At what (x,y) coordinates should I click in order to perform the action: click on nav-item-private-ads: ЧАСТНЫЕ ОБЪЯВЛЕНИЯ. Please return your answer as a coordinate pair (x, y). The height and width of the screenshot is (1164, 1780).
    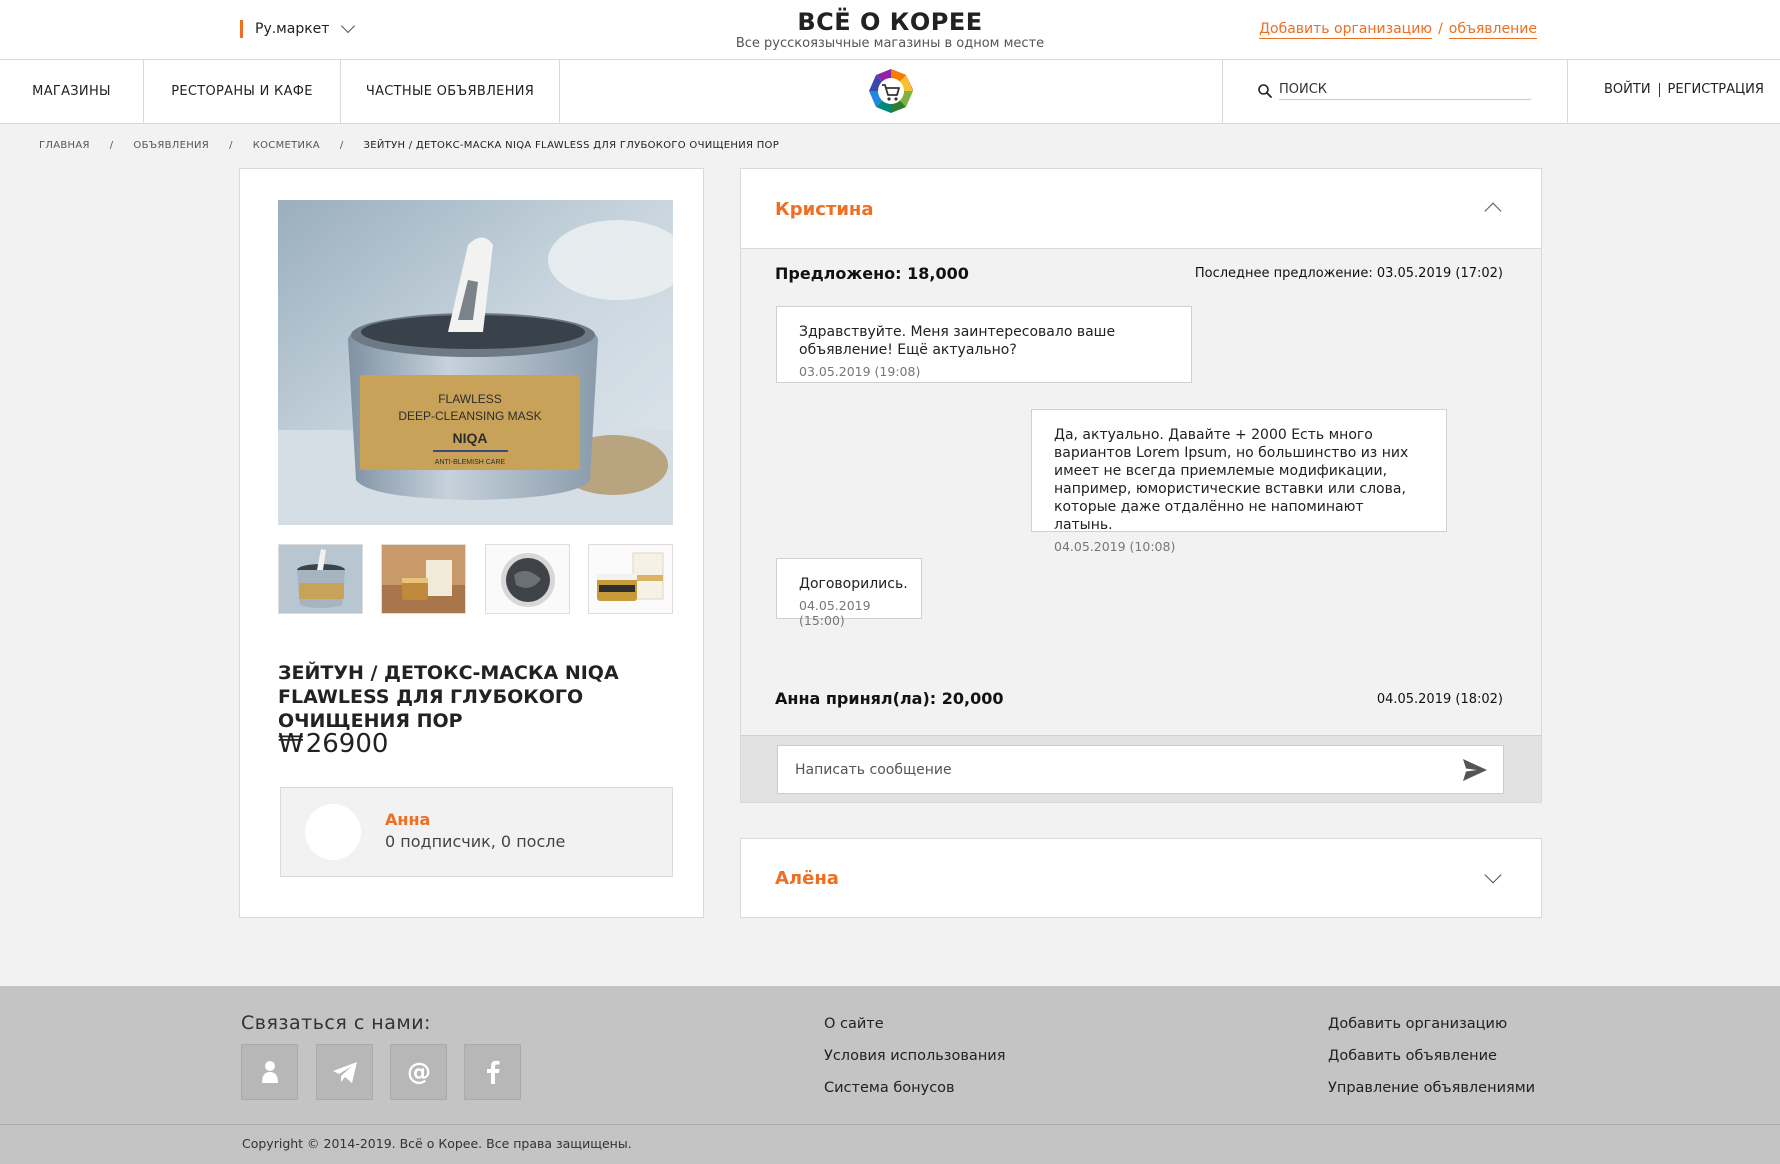
    Looking at the image, I should click on (450, 91).